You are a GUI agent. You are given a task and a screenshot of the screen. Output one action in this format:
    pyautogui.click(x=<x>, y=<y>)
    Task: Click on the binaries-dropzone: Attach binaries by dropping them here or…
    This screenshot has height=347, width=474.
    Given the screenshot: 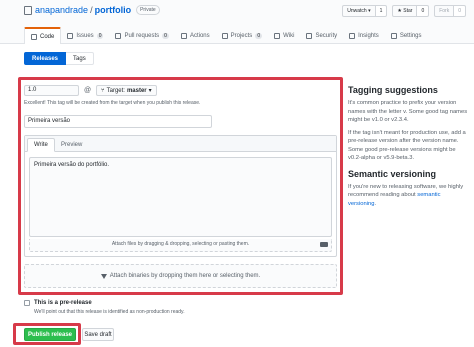 What is the action you would take?
    pyautogui.click(x=180, y=276)
    